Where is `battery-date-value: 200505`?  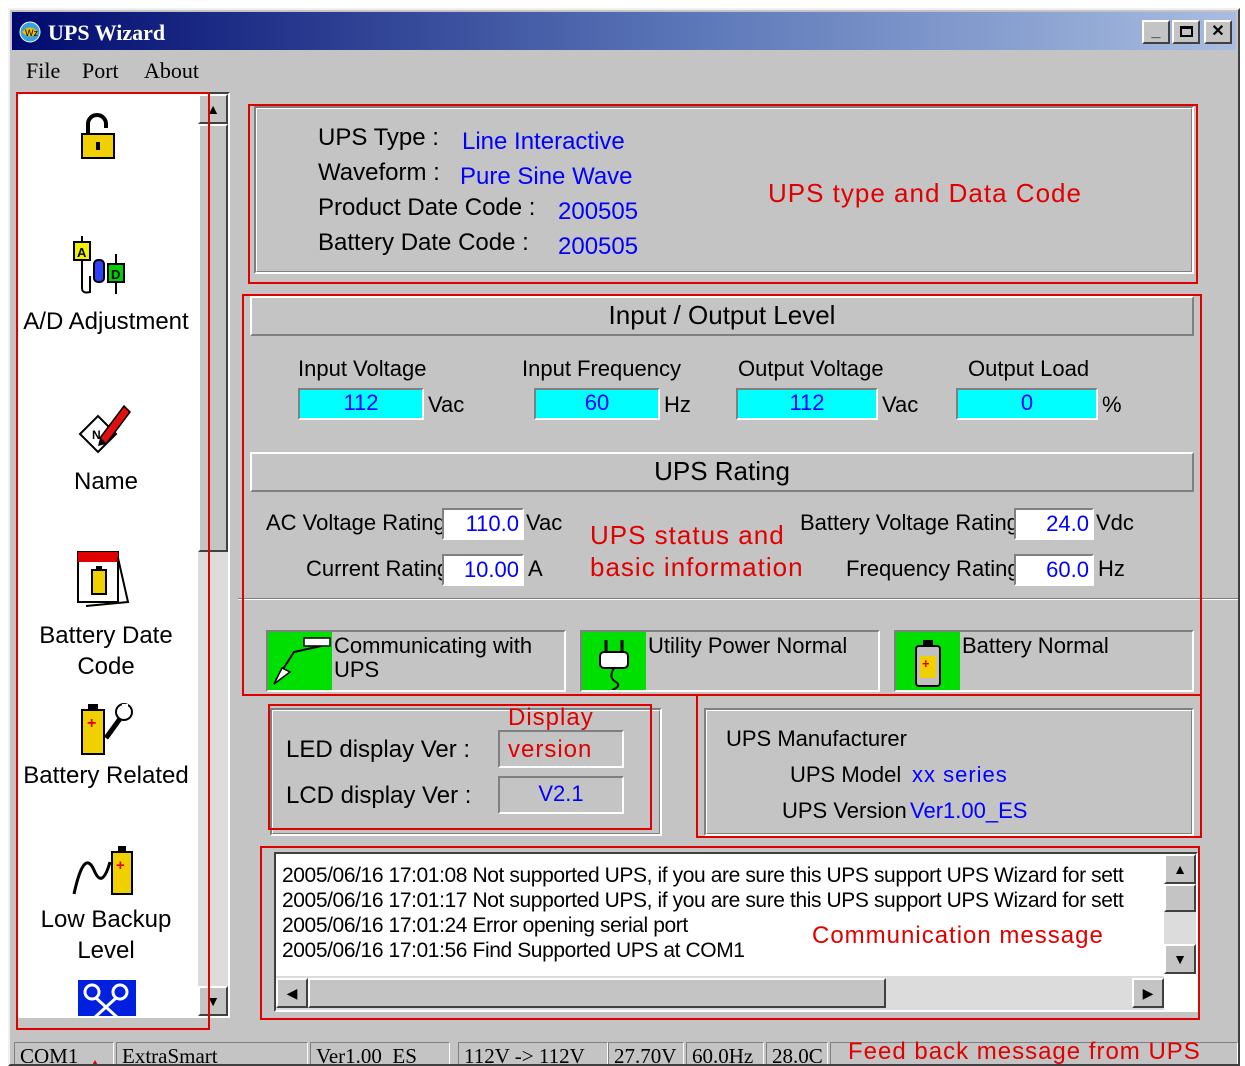 battery-date-value: 200505 is located at coordinates (598, 246).